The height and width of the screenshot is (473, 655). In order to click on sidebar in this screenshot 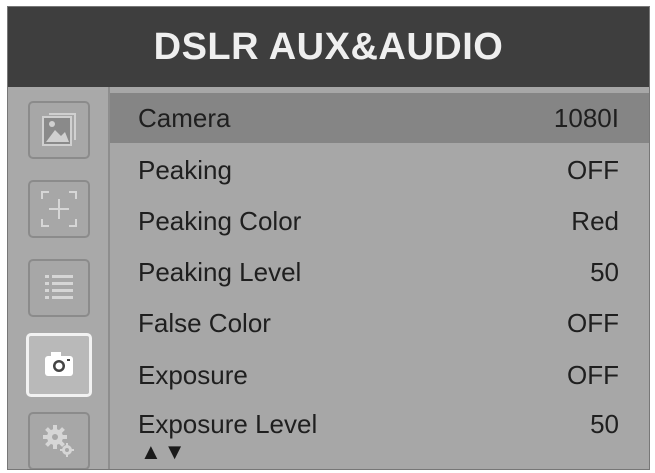, I will do `click(59, 278)`.